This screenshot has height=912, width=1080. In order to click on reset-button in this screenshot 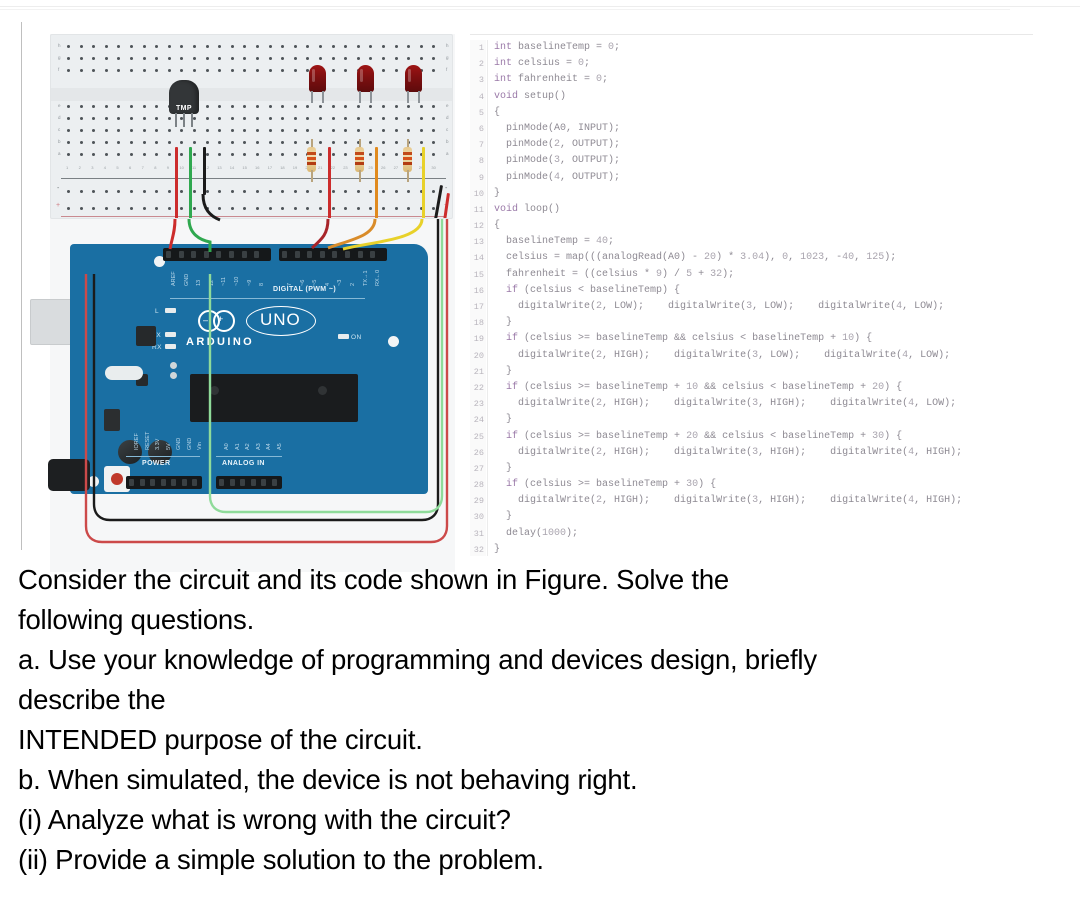, I will do `click(117, 479)`.